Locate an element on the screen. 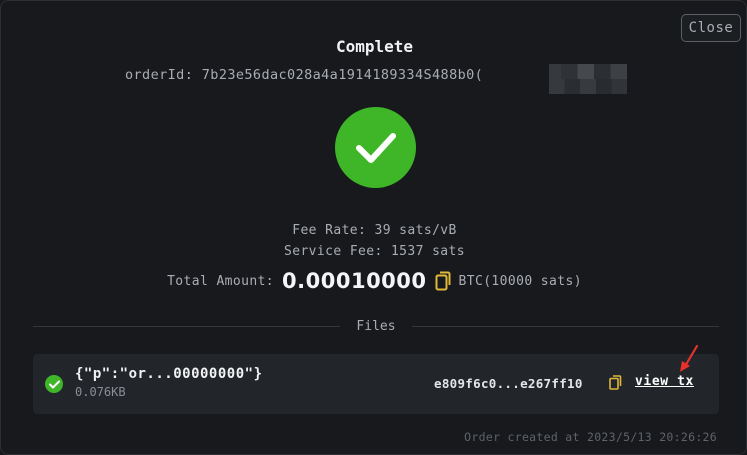 This screenshot has width=747, height=455. service-fee: Service Fee: 1537 sats is located at coordinates (374, 251).